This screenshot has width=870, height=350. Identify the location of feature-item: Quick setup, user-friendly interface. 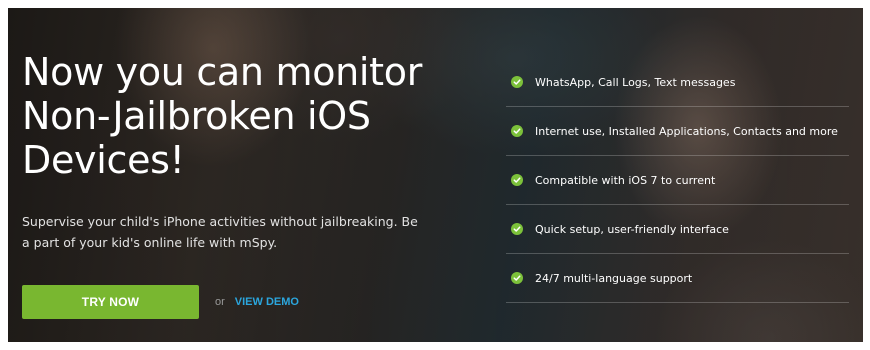
(677, 229).